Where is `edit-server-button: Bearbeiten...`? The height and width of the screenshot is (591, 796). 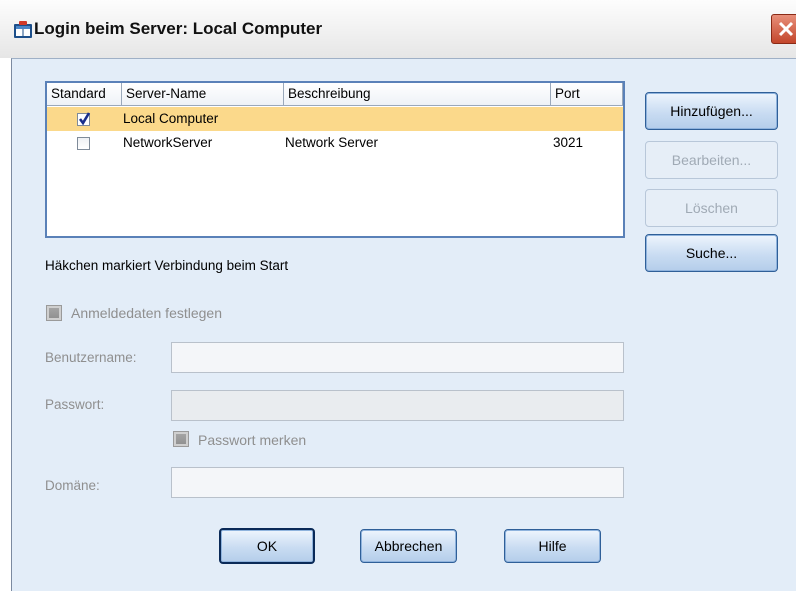 edit-server-button: Bearbeiten... is located at coordinates (711, 160).